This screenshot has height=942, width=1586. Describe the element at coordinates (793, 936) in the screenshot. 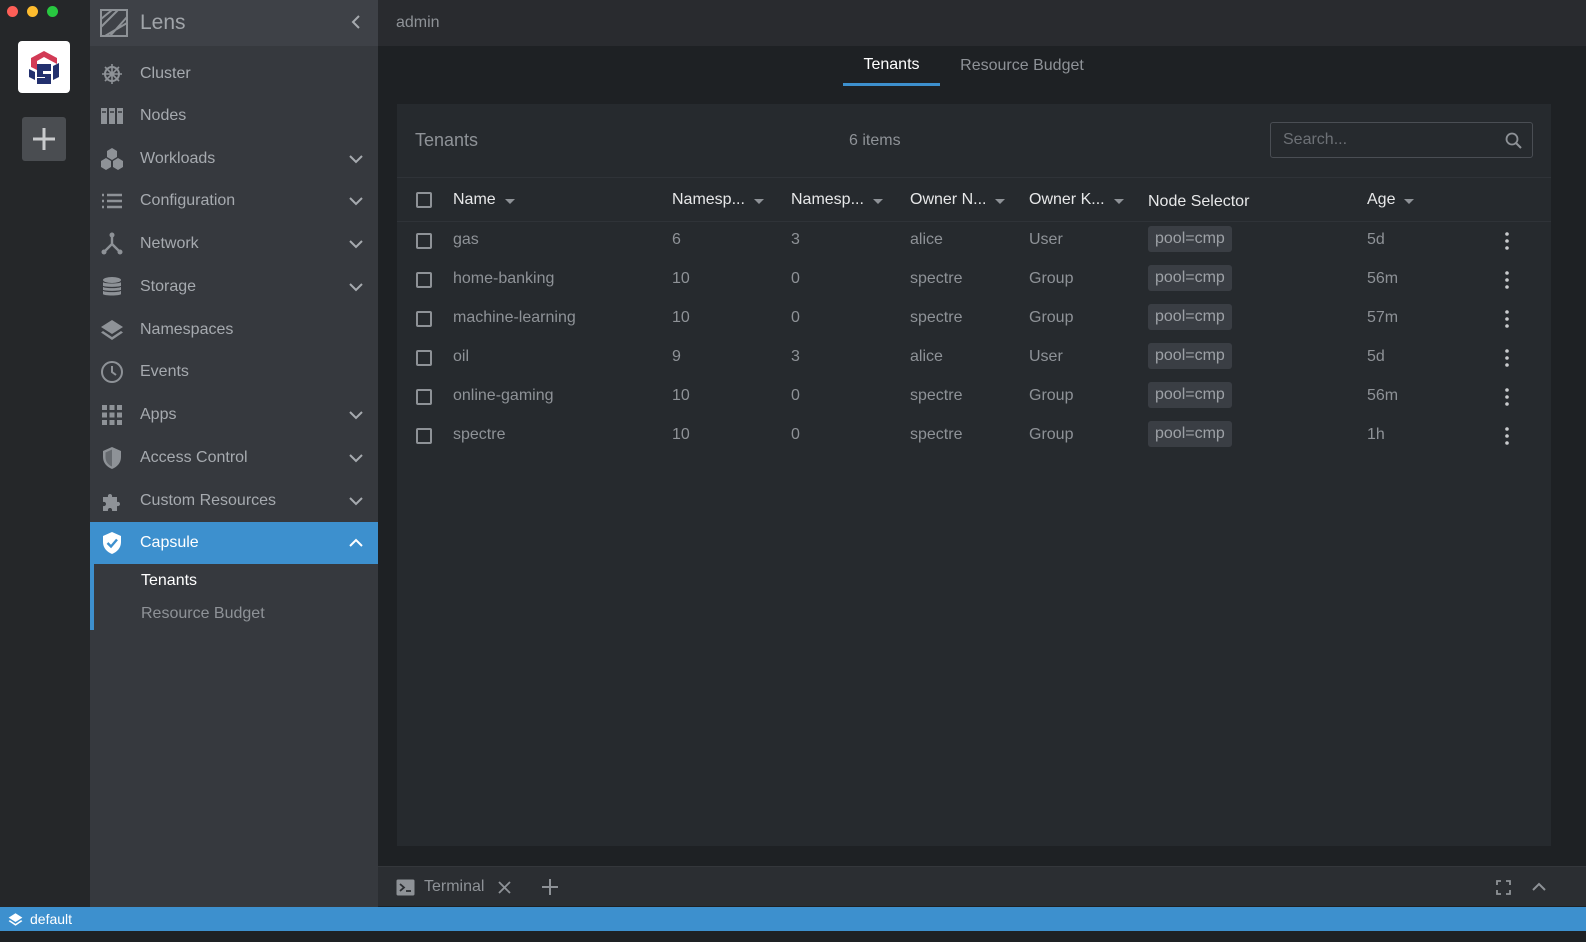

I see `window-bottom-edge` at that location.